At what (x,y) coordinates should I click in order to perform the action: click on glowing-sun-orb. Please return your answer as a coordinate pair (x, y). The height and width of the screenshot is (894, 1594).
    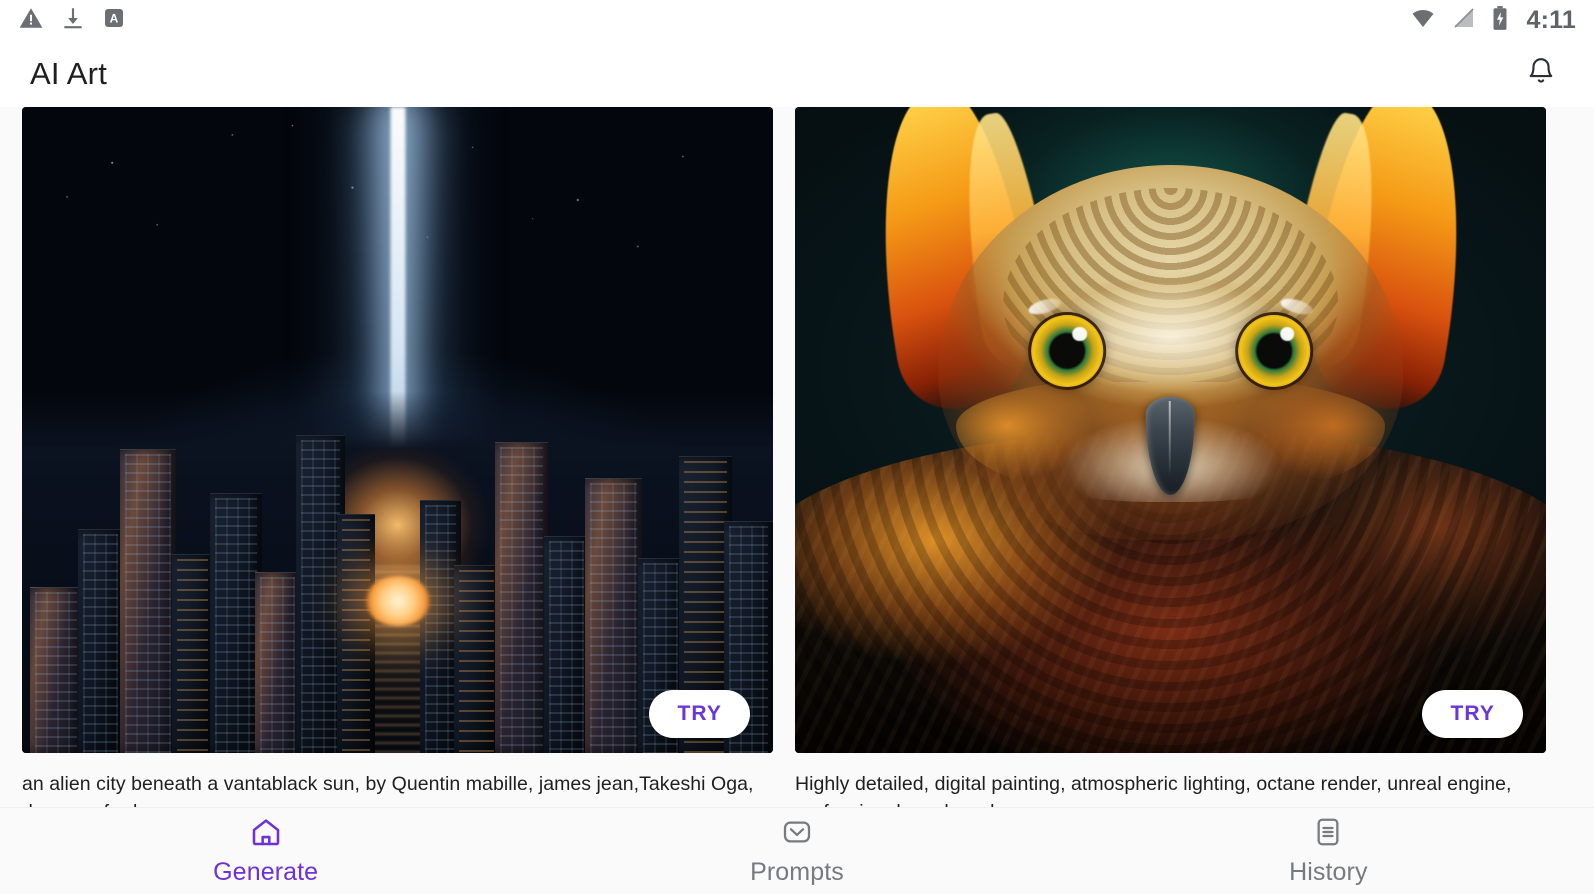
    Looking at the image, I should click on (397, 601).